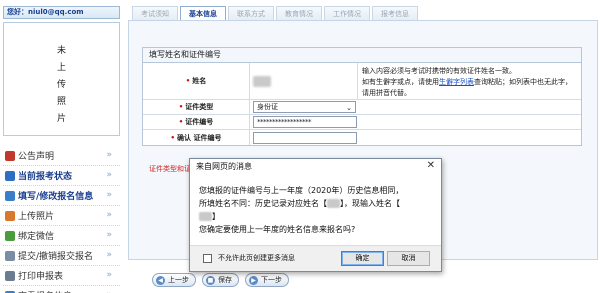  Describe the element at coordinates (56, 197) in the screenshot. I see `sidebar-item-label: 填写/修改报名信息` at that location.